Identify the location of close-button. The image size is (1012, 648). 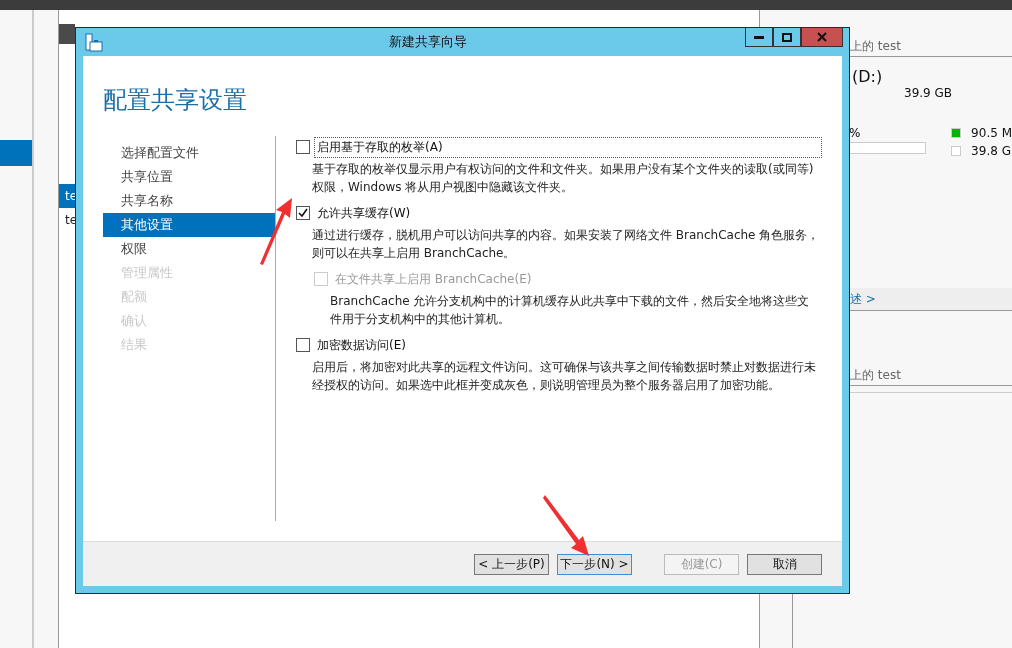
(822, 37).